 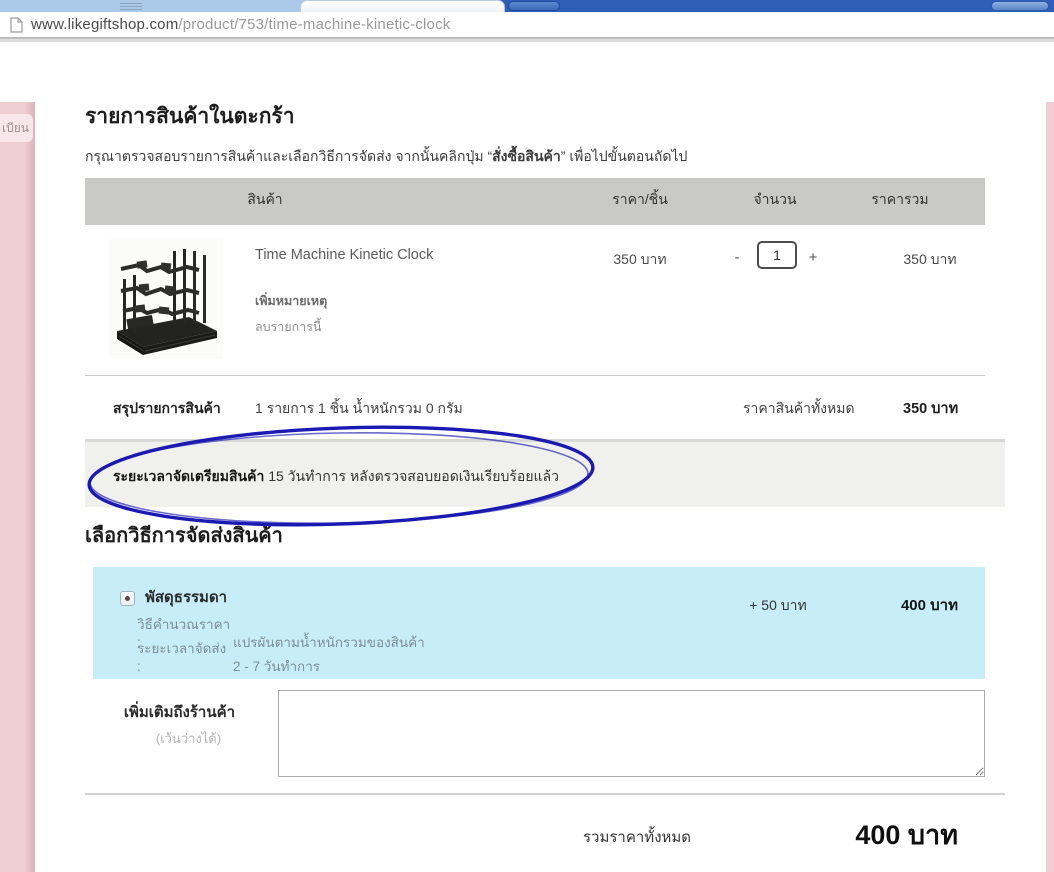 I want to click on shipping-duration-value: 2 - 7 วันทำการ, so click(x=277, y=666).